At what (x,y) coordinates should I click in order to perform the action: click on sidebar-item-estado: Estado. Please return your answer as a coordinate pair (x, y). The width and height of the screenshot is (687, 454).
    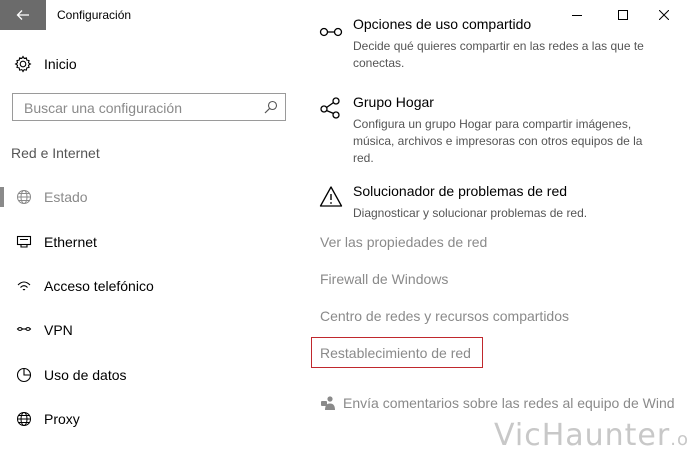
    Looking at the image, I should click on (150, 197).